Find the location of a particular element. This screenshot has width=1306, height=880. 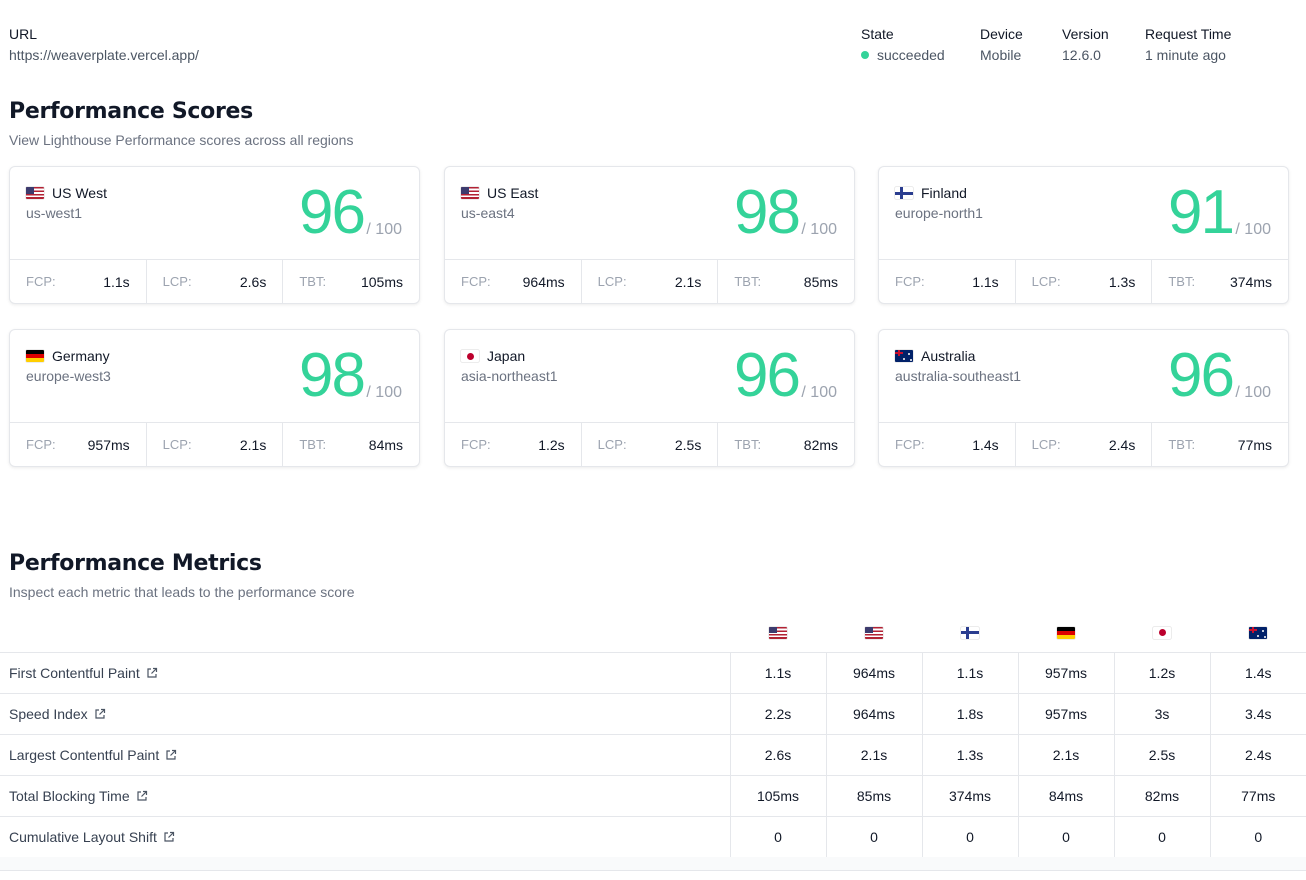

metric-value: 82ms is located at coordinates (1161, 795).